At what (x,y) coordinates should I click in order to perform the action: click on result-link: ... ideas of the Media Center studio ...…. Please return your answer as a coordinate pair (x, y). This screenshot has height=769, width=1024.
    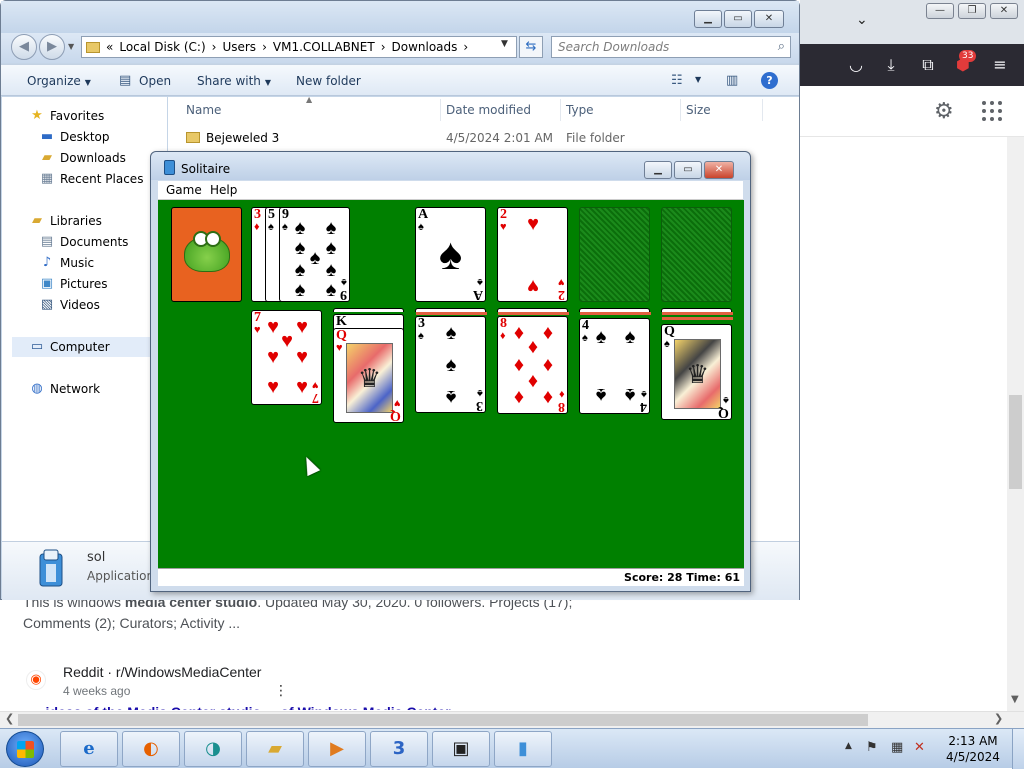
    Looking at the image, I should click on (275, 707).